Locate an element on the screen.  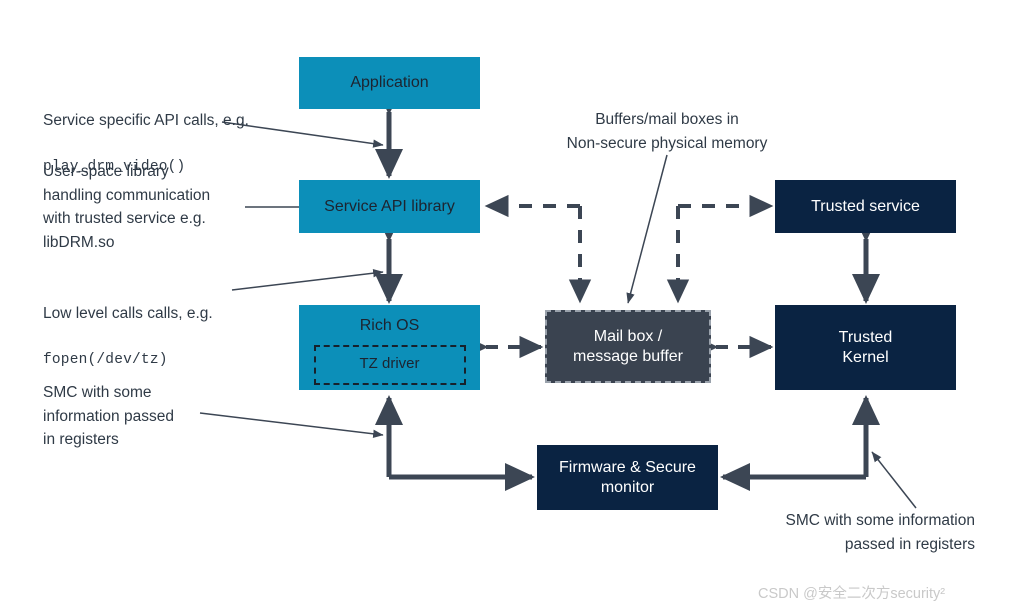
node-service-api-library-label: Service API library is located at coordinates (389, 206).